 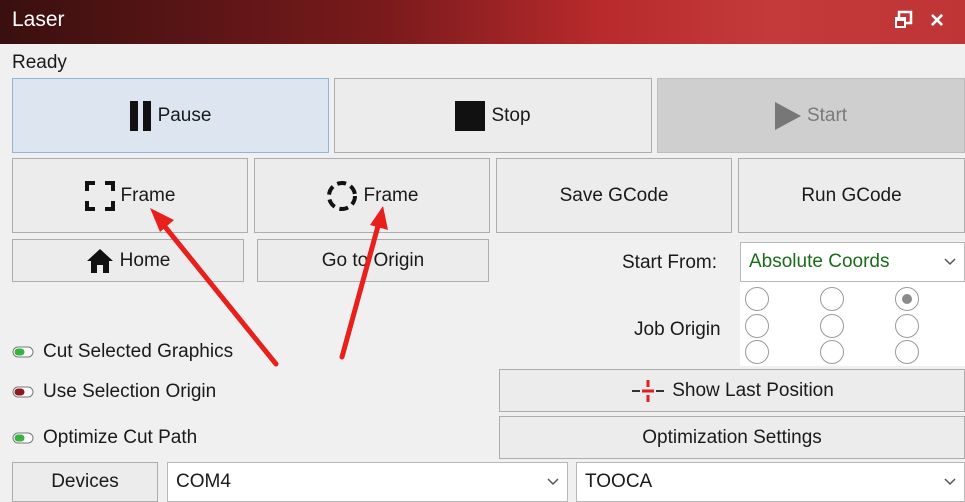 What do you see at coordinates (145, 260) in the screenshot?
I see `home-label: Home` at bounding box center [145, 260].